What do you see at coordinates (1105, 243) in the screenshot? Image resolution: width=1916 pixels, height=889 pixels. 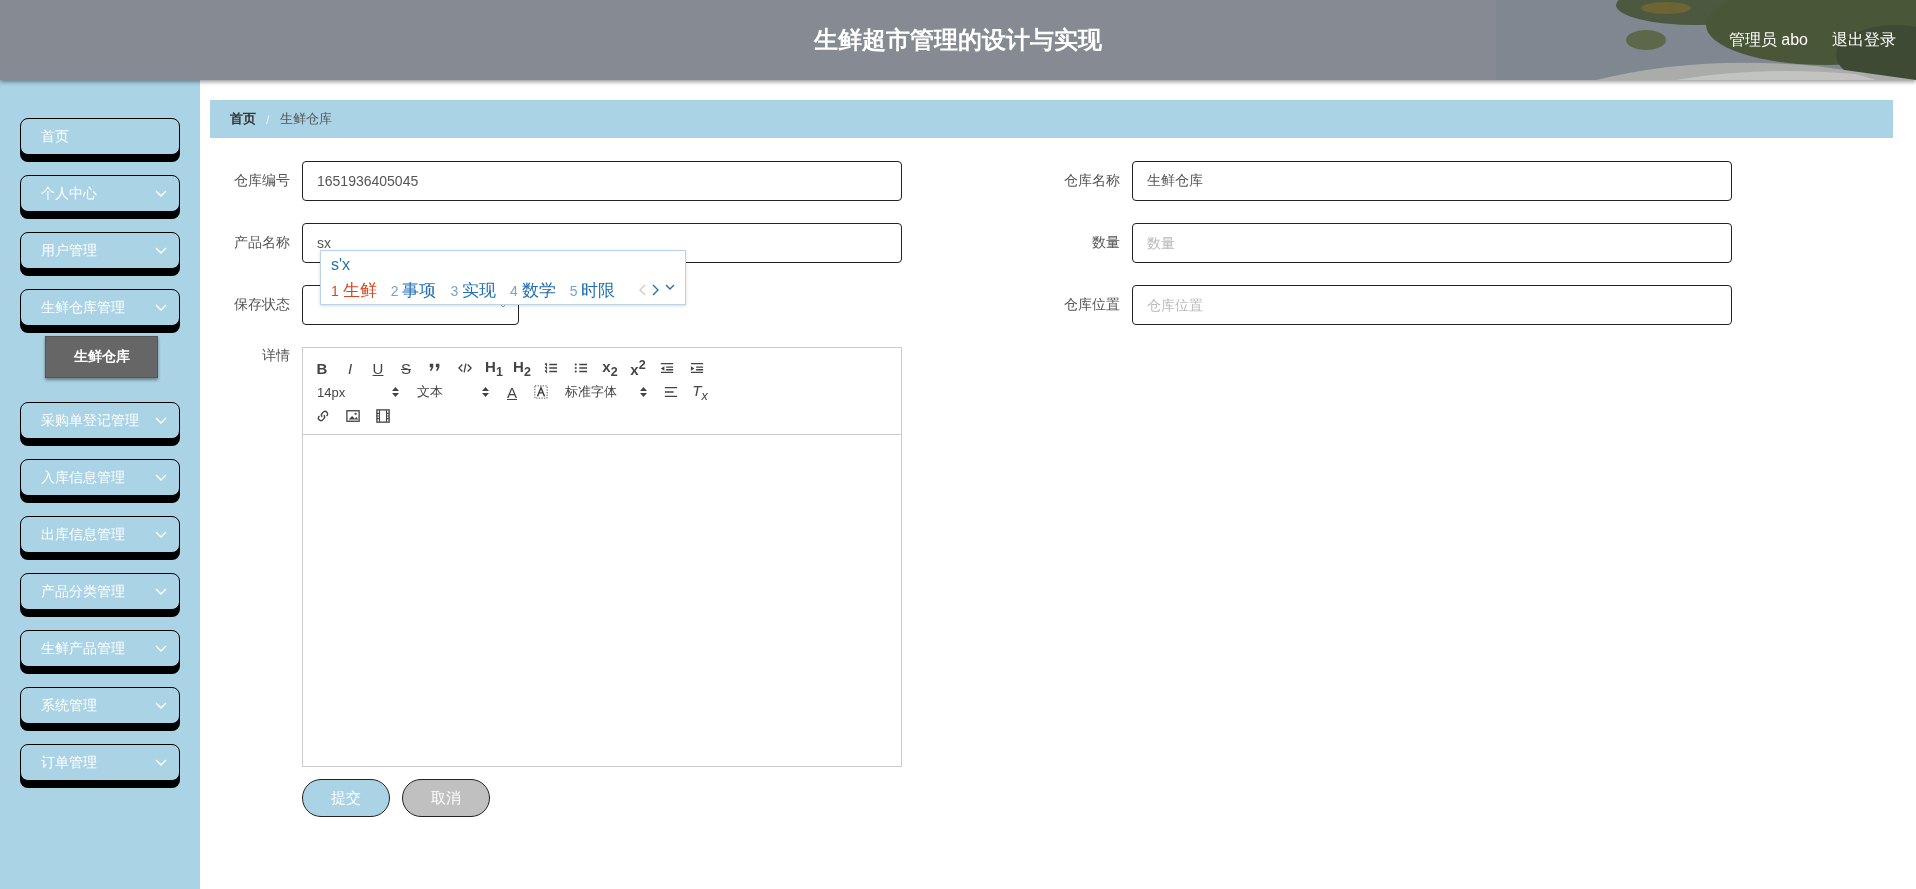 I see `field-label: 数量` at bounding box center [1105, 243].